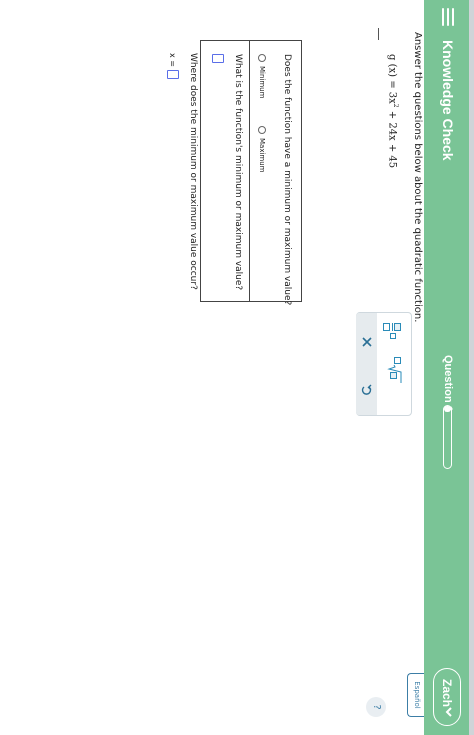 This screenshot has width=474, height=735. I want to click on question-label: Question 1, so click(448, 383).